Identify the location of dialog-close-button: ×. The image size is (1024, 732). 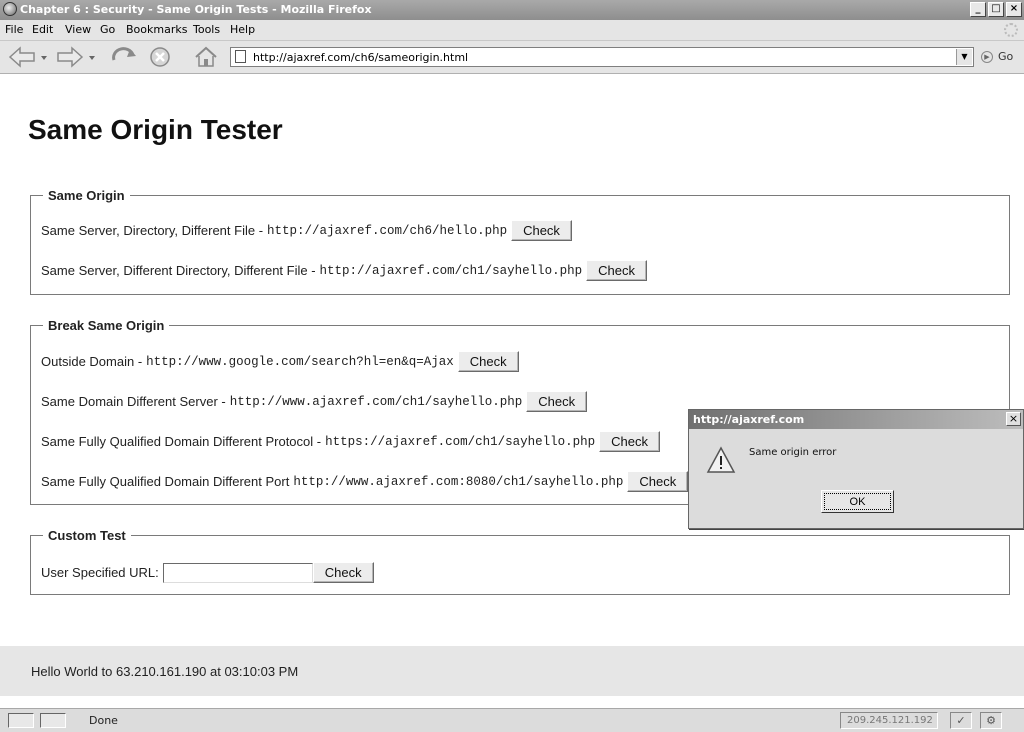
(1013, 419).